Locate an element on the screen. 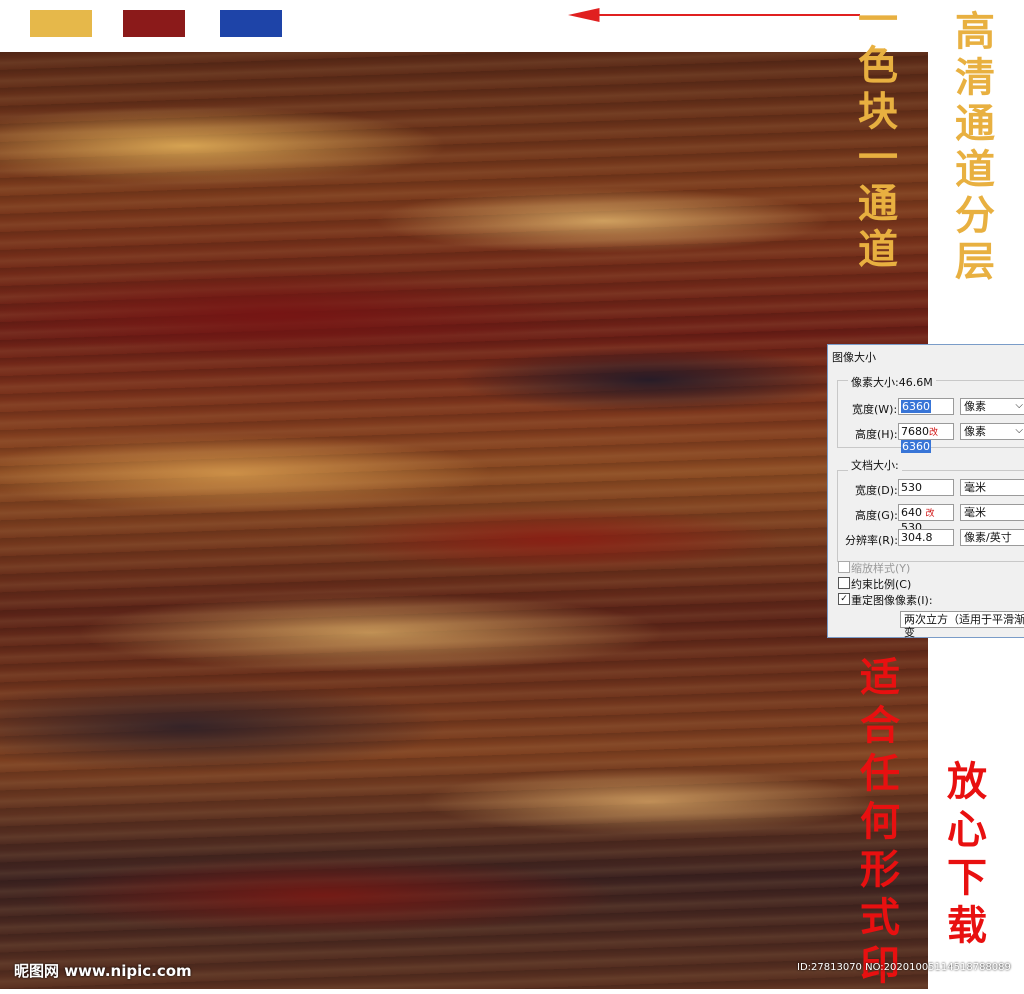  resolution-input: 304.8 is located at coordinates (926, 537).